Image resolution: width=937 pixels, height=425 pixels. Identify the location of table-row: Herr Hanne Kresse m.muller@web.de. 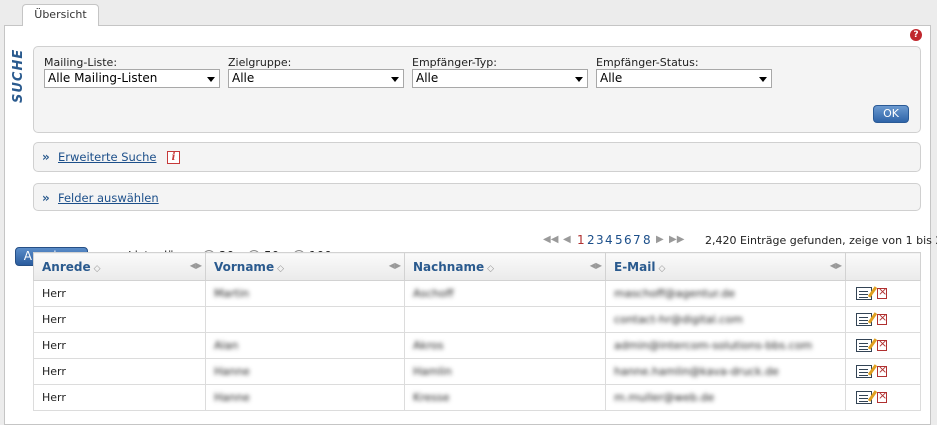
(477, 397).